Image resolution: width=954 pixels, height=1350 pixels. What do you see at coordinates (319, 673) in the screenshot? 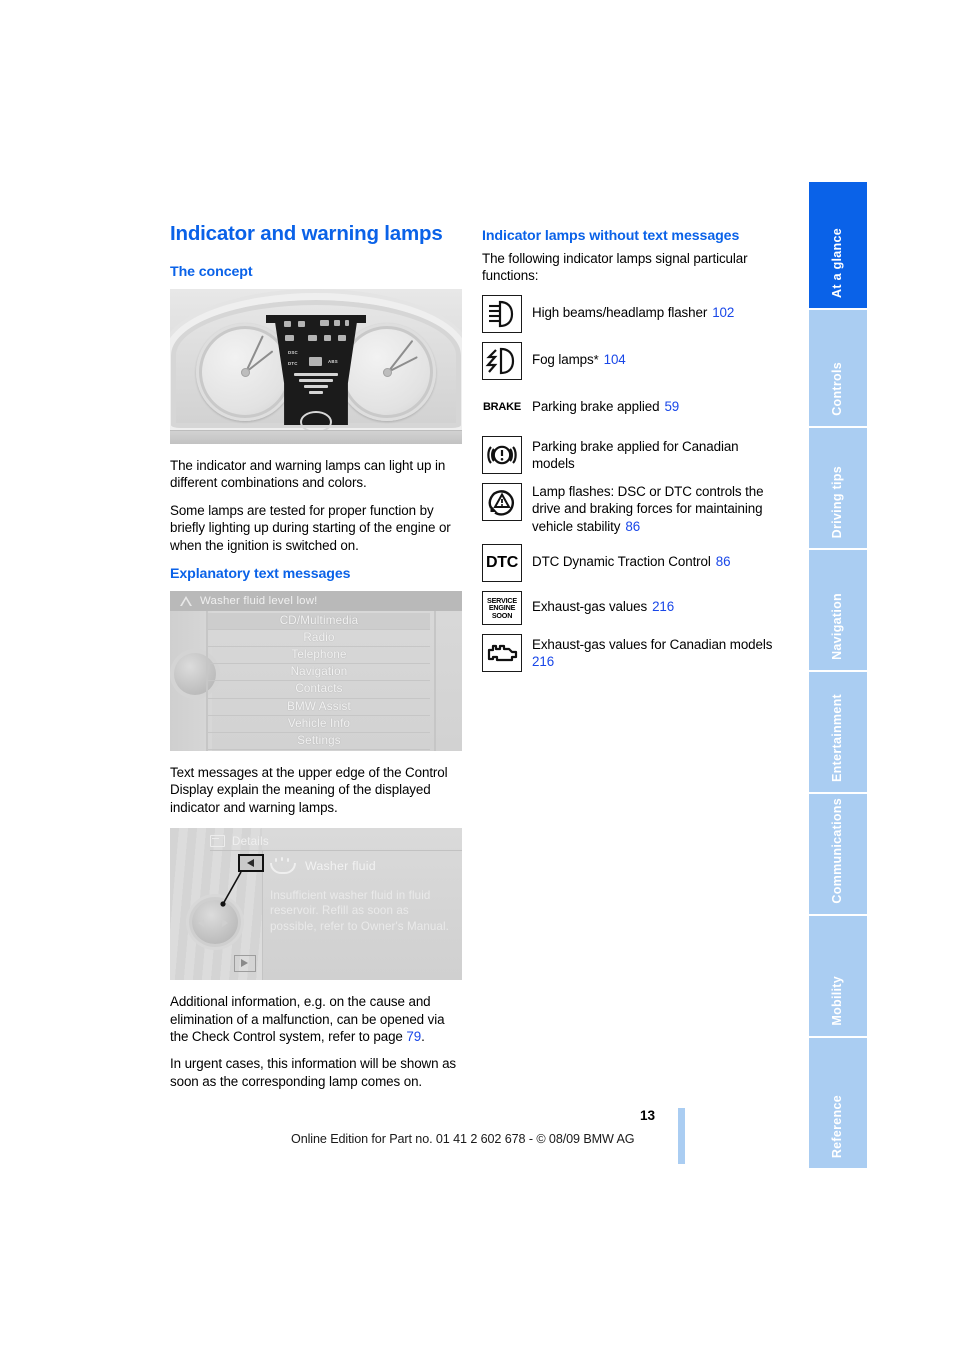
I see `menu-item: Navigation` at bounding box center [319, 673].